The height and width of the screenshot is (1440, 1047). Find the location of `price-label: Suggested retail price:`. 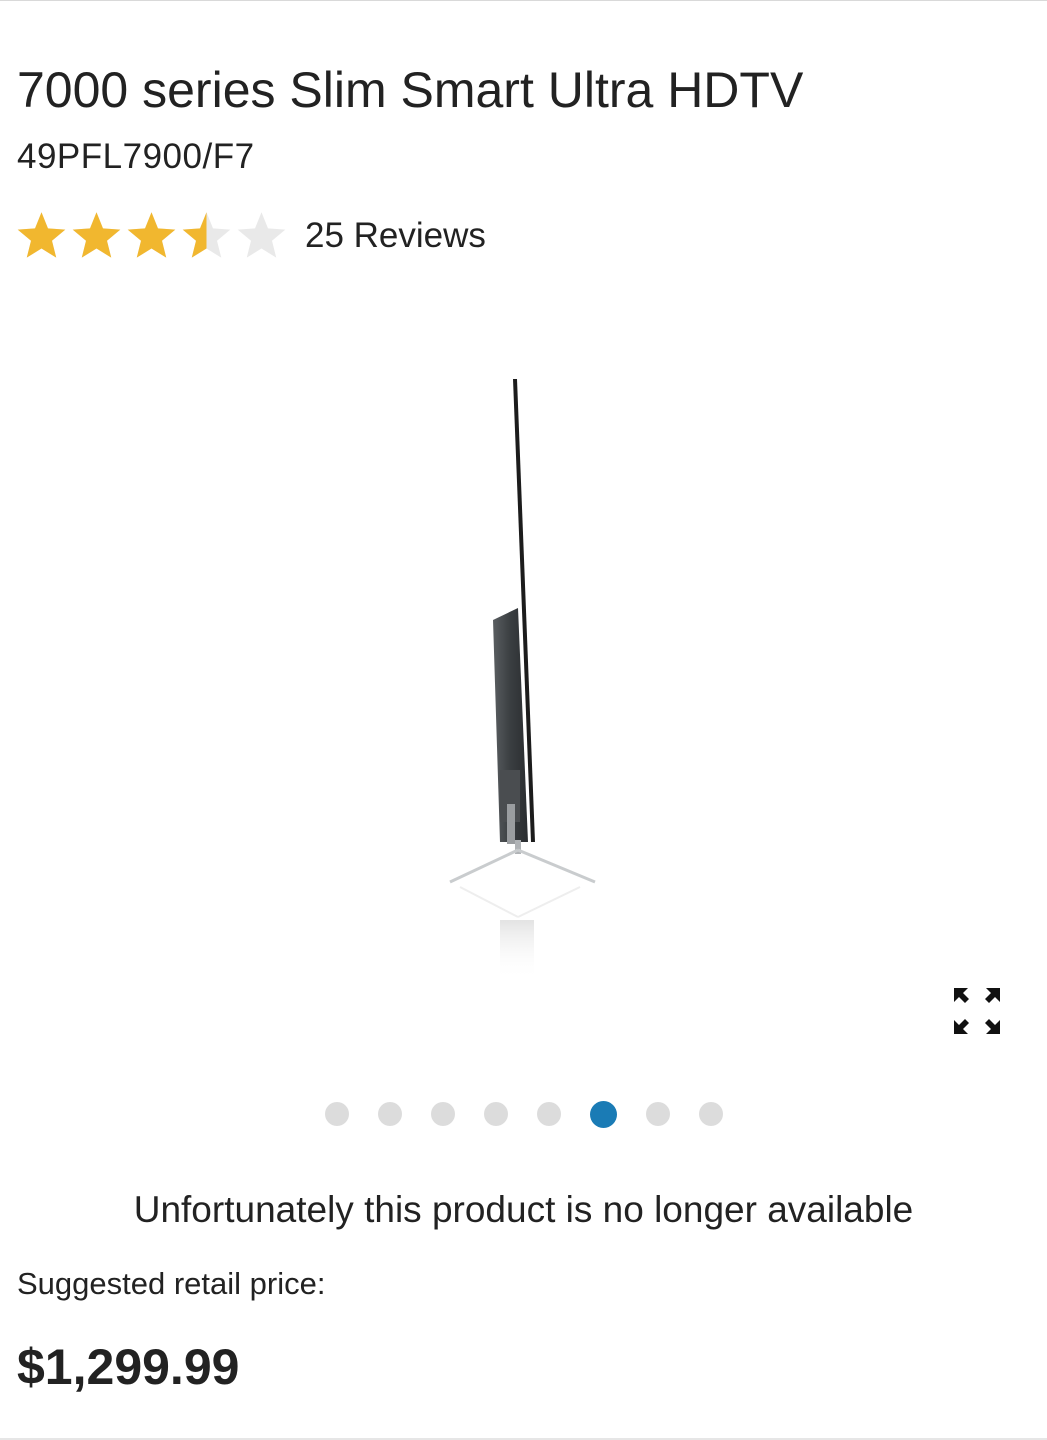

price-label: Suggested retail price: is located at coordinates (171, 1283).